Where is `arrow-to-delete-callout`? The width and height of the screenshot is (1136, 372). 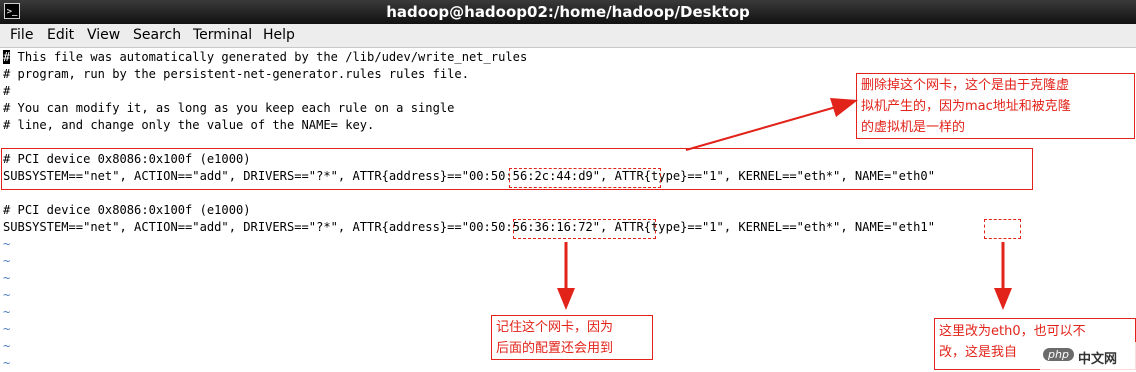 arrow-to-delete-callout is located at coordinates (761, 128).